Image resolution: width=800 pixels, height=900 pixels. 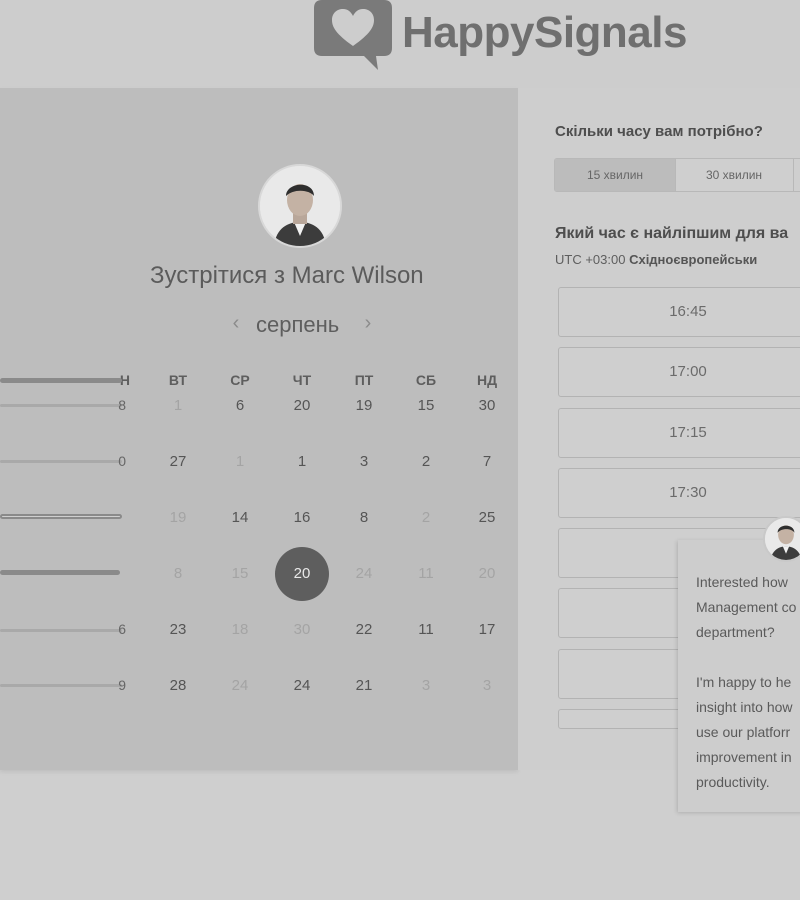 I want to click on timezone-offset: UTC +03:00, so click(x=590, y=259).